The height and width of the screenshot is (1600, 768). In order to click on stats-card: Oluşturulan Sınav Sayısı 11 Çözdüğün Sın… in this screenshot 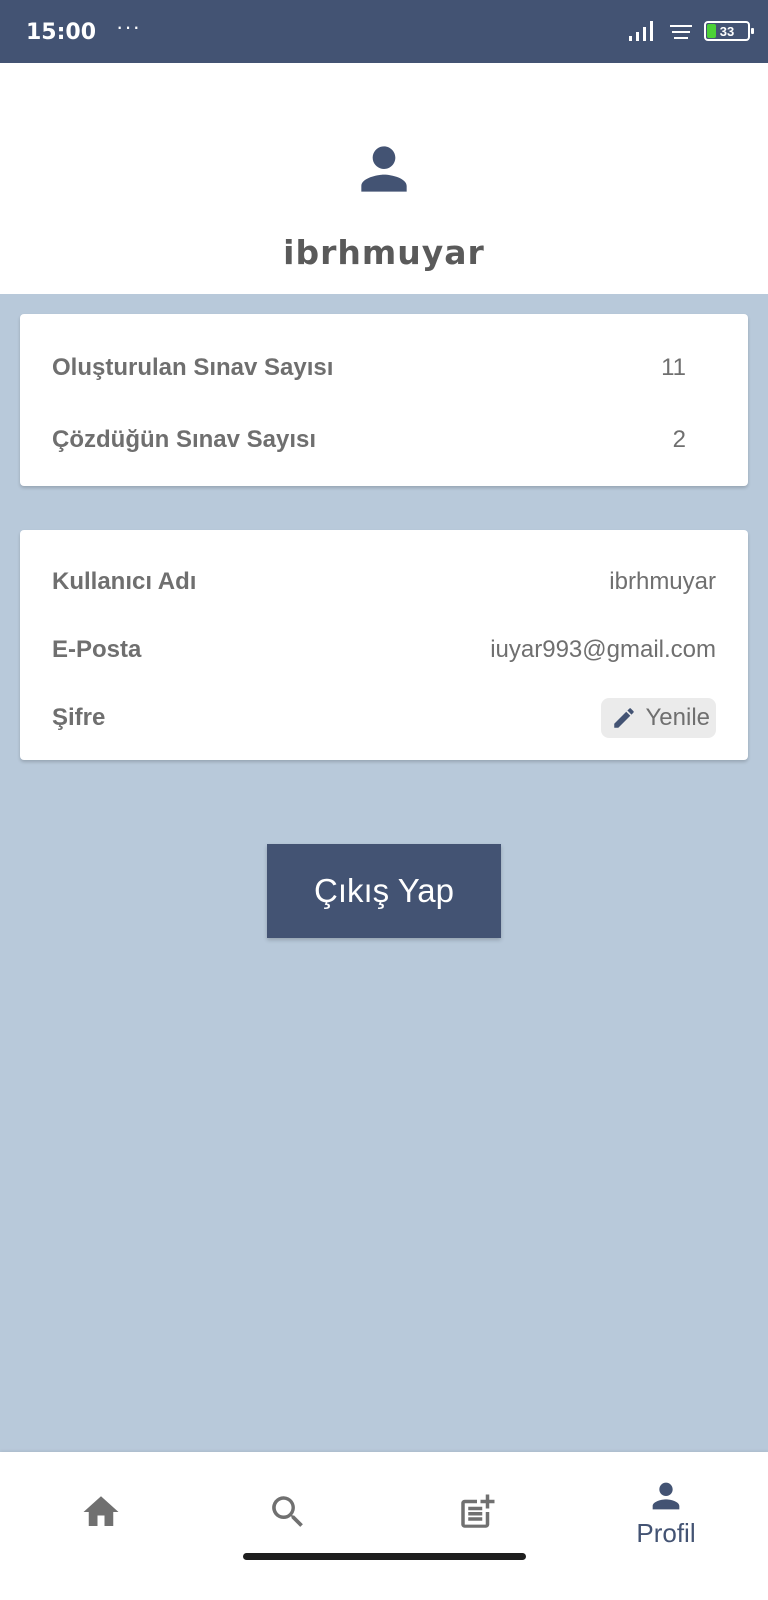, I will do `click(384, 400)`.